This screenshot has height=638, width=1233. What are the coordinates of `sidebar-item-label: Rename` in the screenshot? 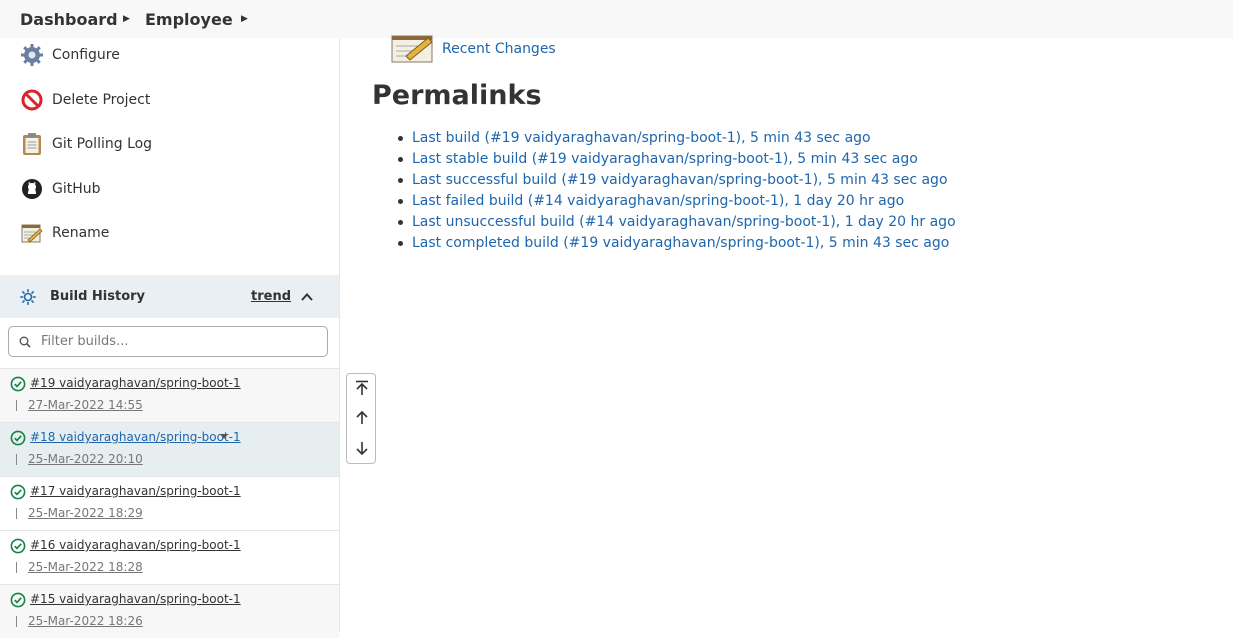 It's located at (81, 233).